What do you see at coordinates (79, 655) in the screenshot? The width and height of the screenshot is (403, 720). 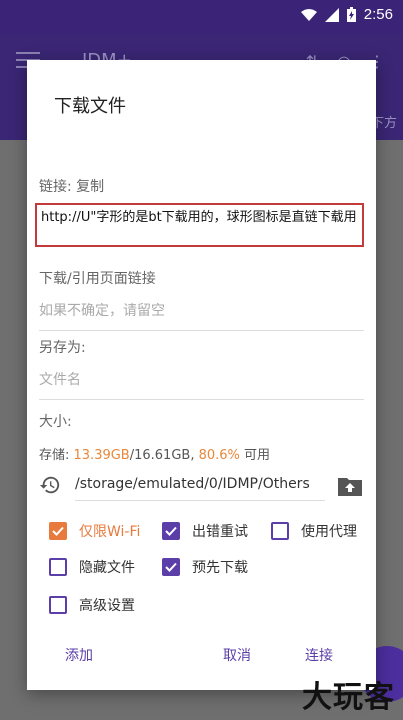 I see `add-button: 添加` at bounding box center [79, 655].